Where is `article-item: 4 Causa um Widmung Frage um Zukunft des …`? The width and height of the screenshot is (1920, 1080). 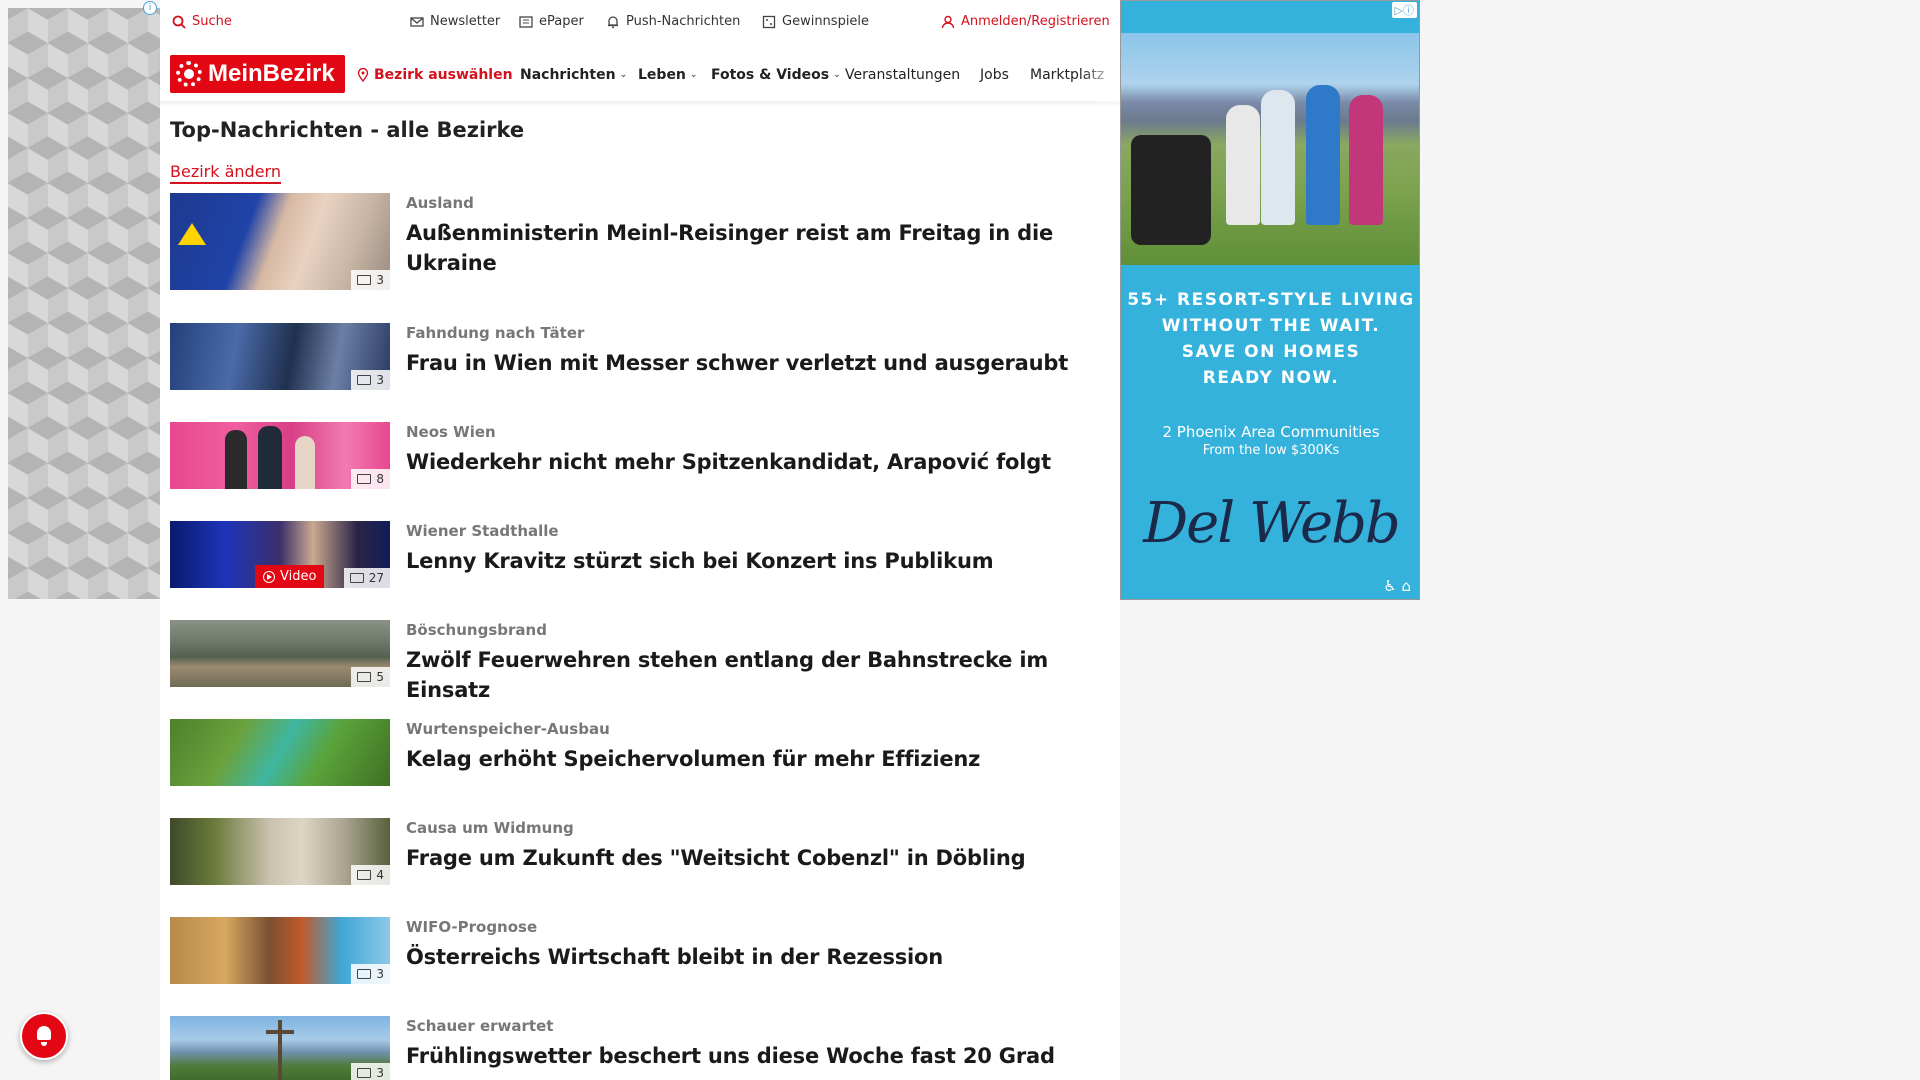
article-item: 4 Causa um Widmung Frage um Zukunft des … is located at coordinates (640, 851).